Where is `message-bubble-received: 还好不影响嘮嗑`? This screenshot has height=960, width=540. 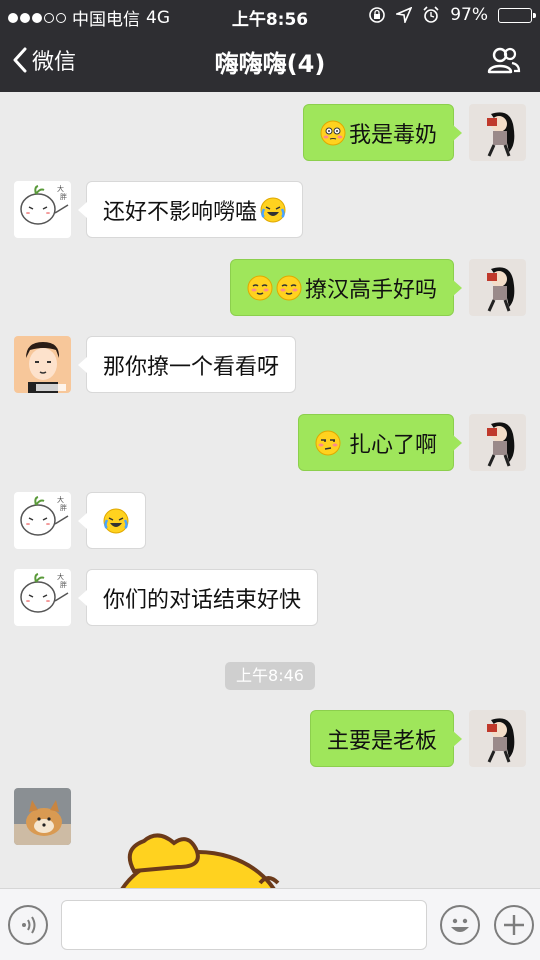 message-bubble-received: 还好不影响嘮嗑 is located at coordinates (190, 209).